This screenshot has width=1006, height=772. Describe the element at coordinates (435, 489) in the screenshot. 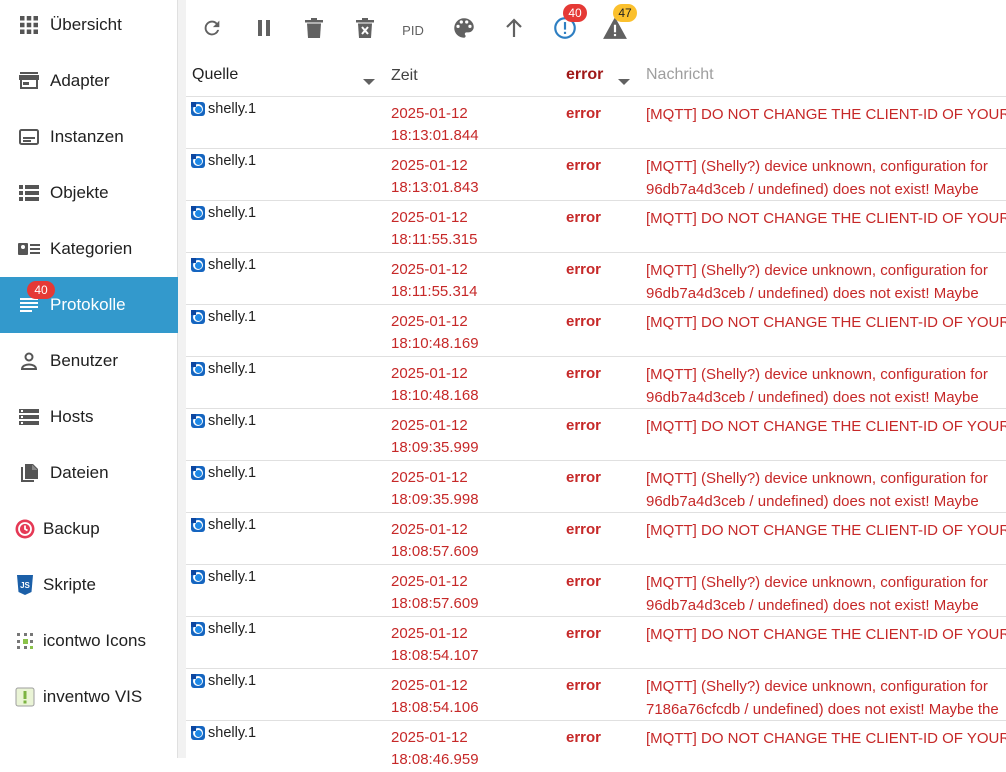

I see `time-cell: 2025-01-12 18:09:35.998` at that location.